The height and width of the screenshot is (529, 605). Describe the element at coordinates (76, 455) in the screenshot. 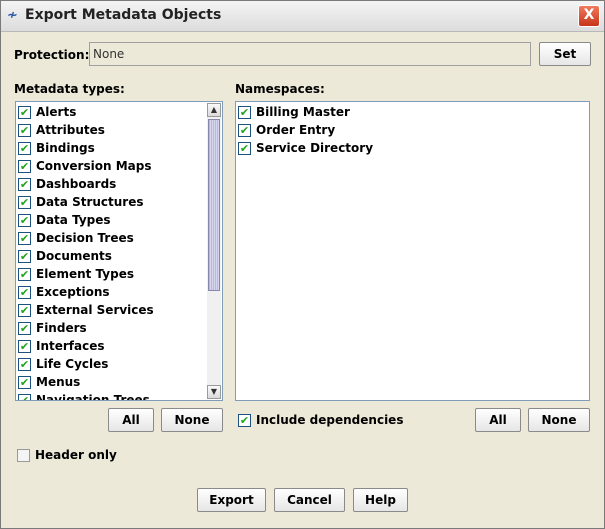

I see `header-only-label: Header only` at that location.